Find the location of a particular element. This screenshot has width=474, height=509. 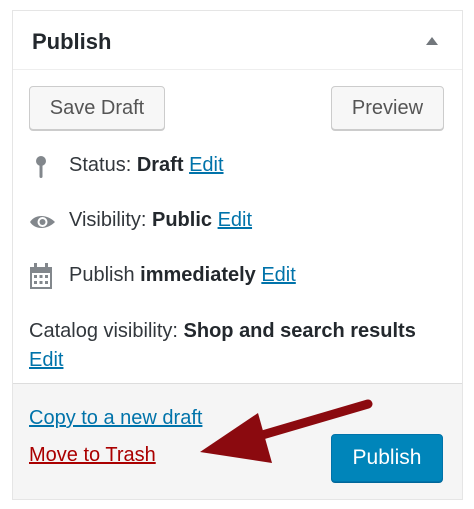

visibility-label: Visibility: is located at coordinates (108, 220).